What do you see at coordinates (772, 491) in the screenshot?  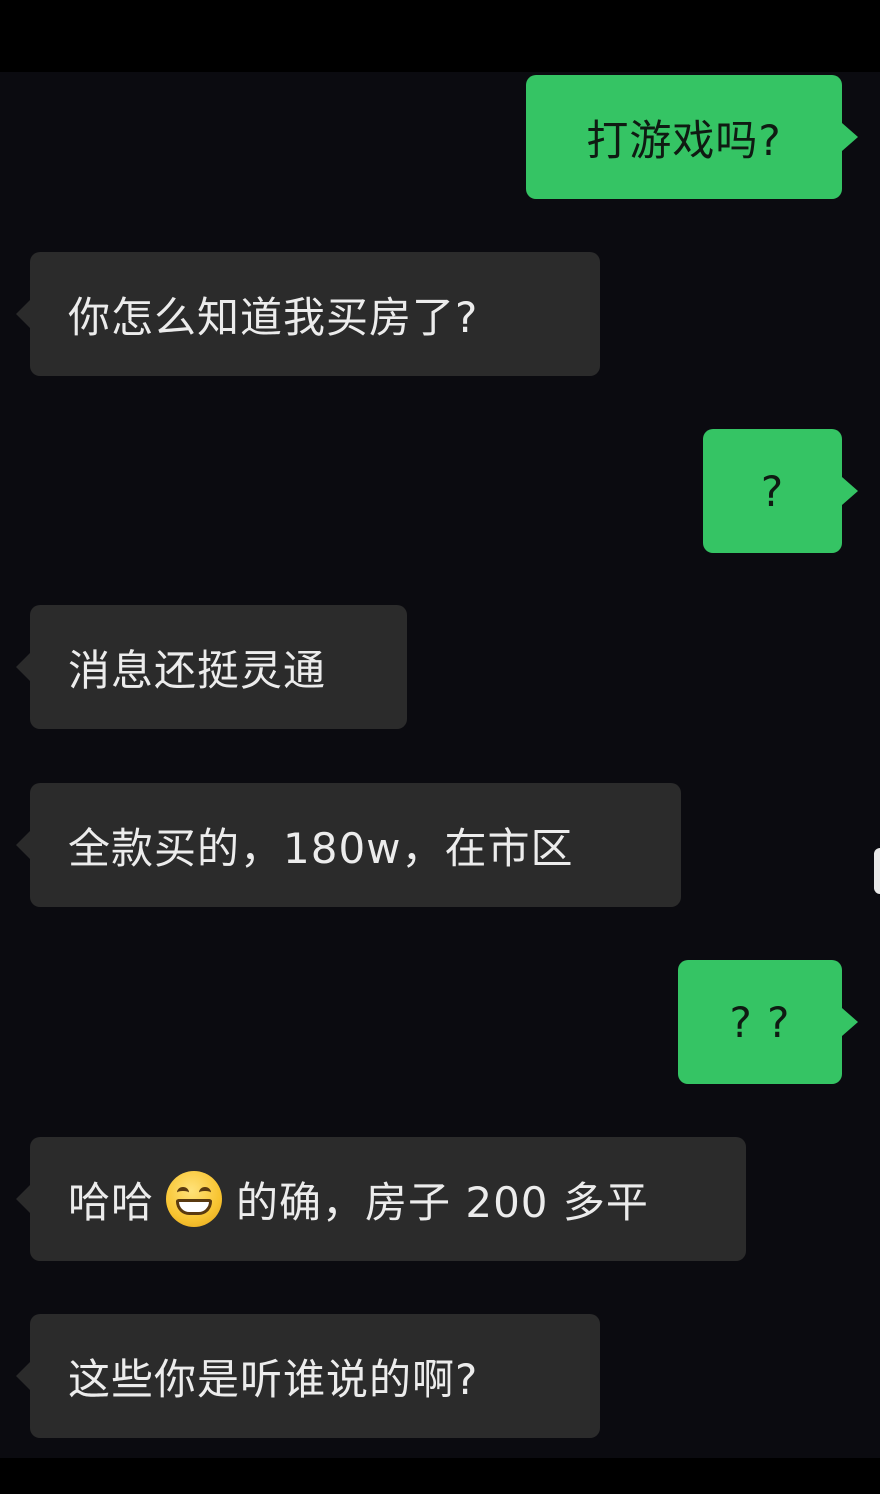 I see `message-text: ?` at bounding box center [772, 491].